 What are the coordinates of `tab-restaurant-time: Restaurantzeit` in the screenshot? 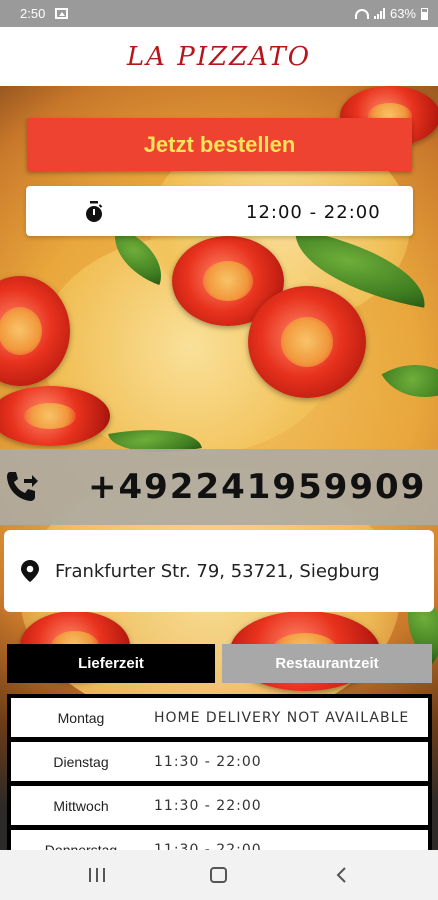 It's located at (327, 663).